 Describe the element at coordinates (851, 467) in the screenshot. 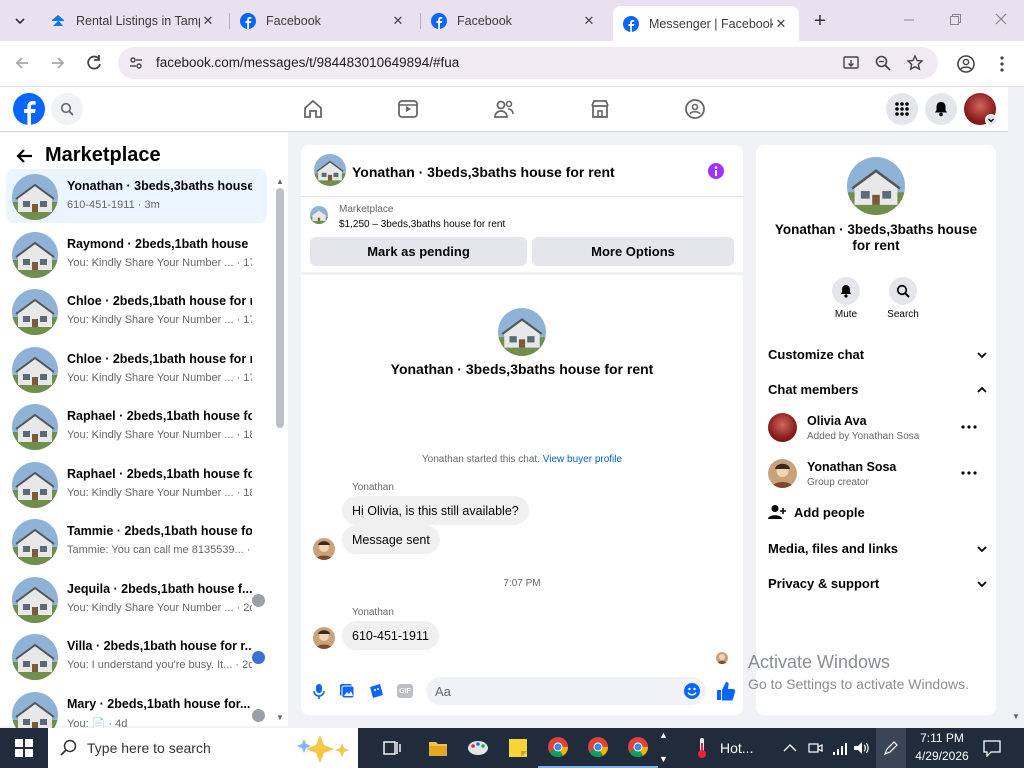

I see `member-name: Yonathan Sosa` at that location.